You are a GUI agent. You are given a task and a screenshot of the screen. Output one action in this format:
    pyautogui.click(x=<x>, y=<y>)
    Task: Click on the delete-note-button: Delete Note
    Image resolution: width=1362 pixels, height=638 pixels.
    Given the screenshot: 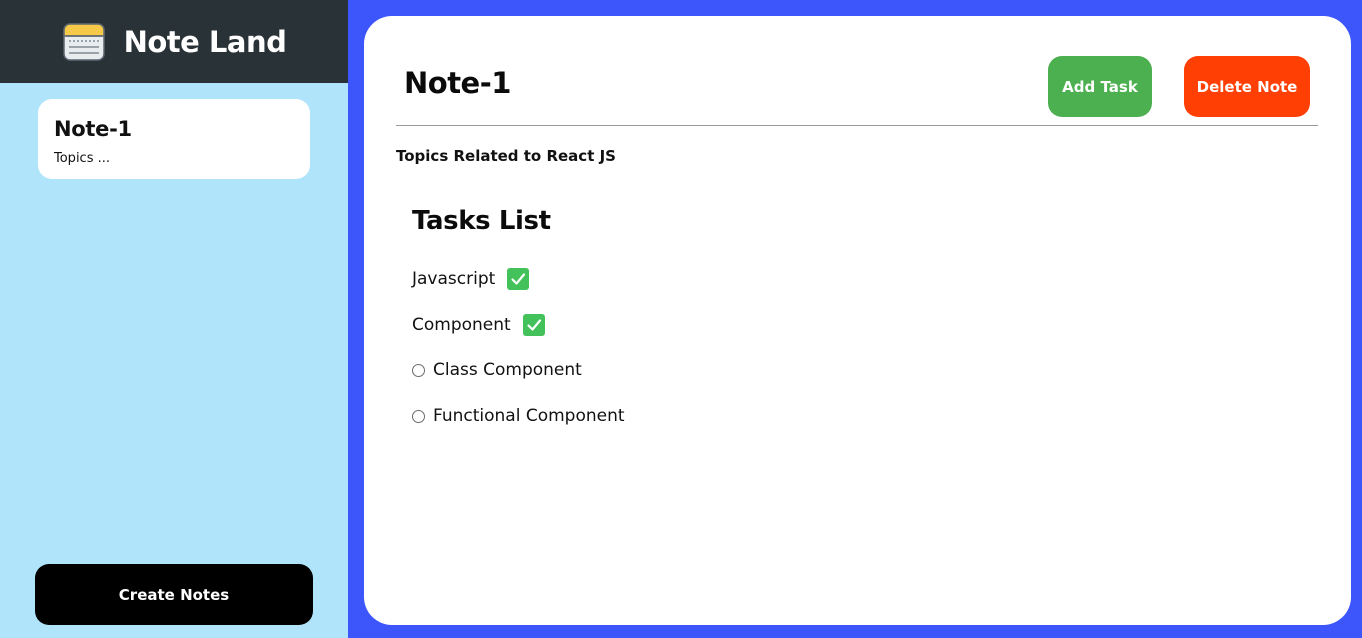 What is the action you would take?
    pyautogui.click(x=1247, y=86)
    